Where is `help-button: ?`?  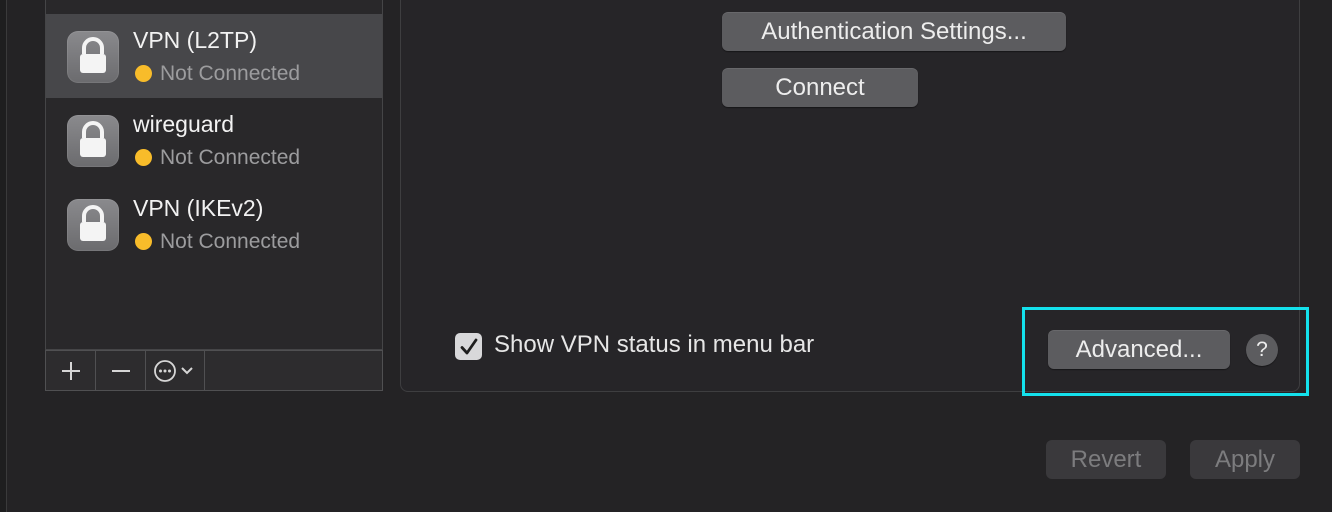 help-button: ? is located at coordinates (1262, 350).